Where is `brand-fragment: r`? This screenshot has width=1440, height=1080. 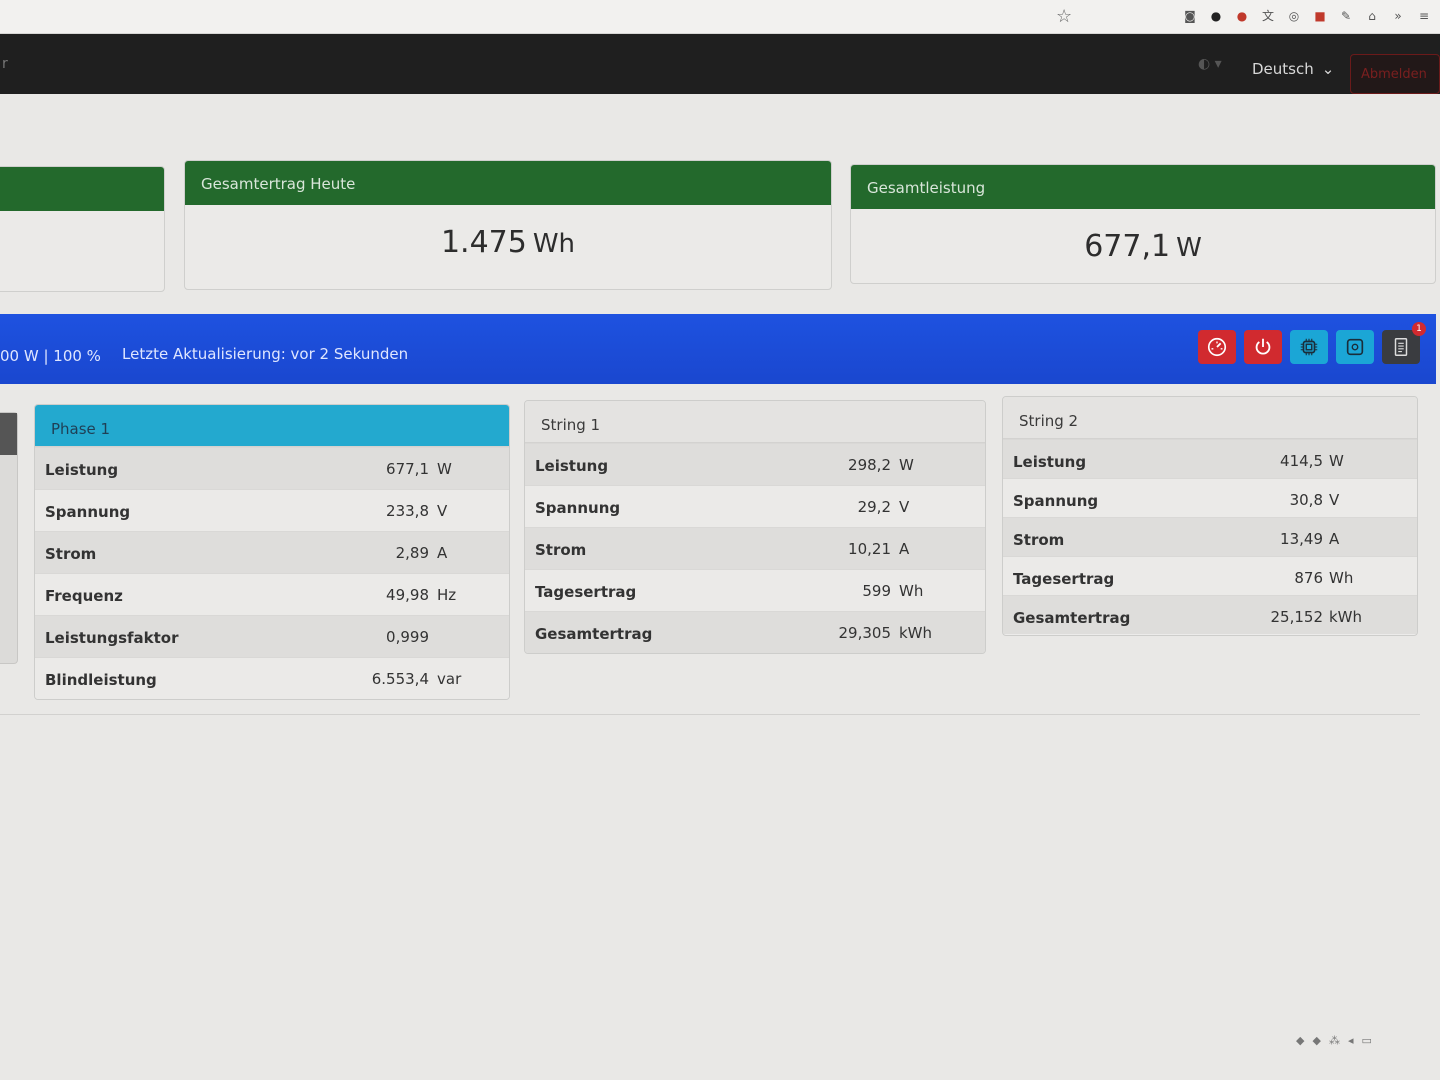 brand-fragment: r is located at coordinates (5, 64).